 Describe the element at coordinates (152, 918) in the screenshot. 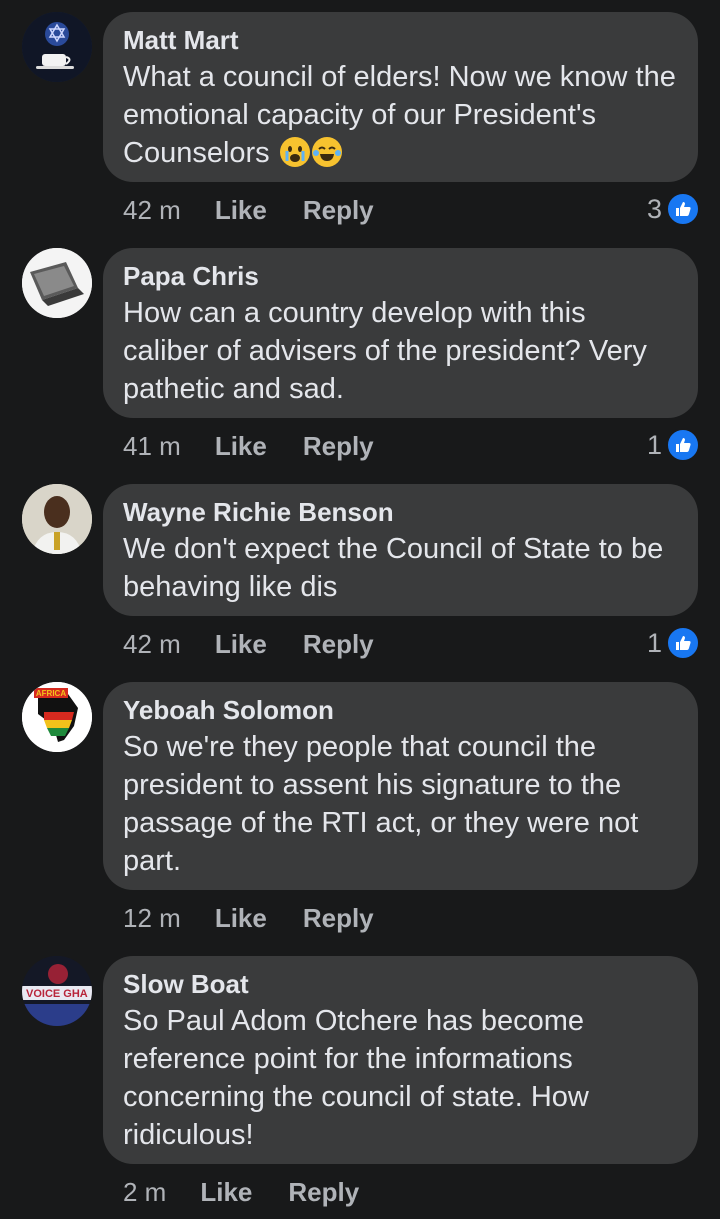

I see `comment-timestamp: 12 m` at that location.